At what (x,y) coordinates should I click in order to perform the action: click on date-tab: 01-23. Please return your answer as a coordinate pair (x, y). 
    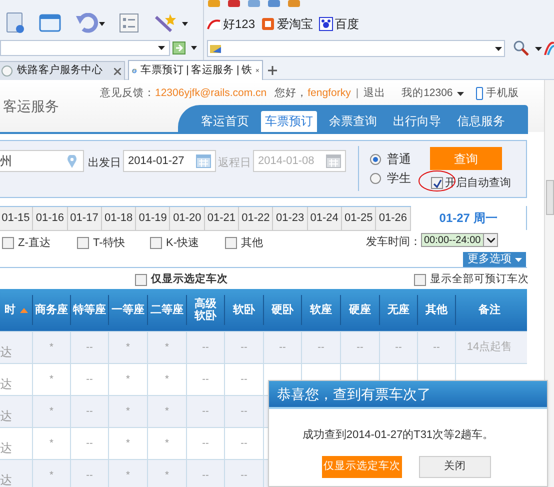
    Looking at the image, I should click on (290, 219).